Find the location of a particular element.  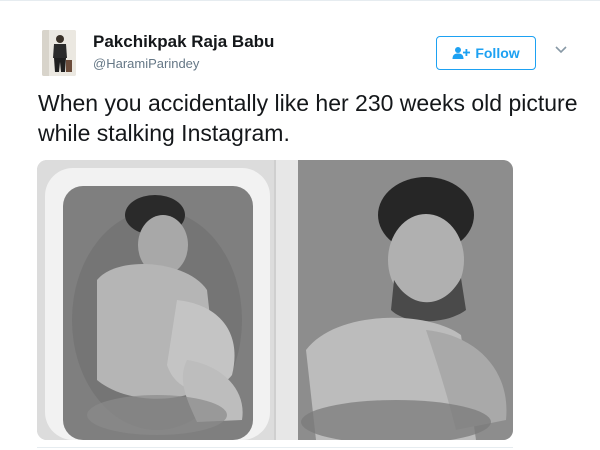

chevron-down-icon is located at coordinates (561, 50).